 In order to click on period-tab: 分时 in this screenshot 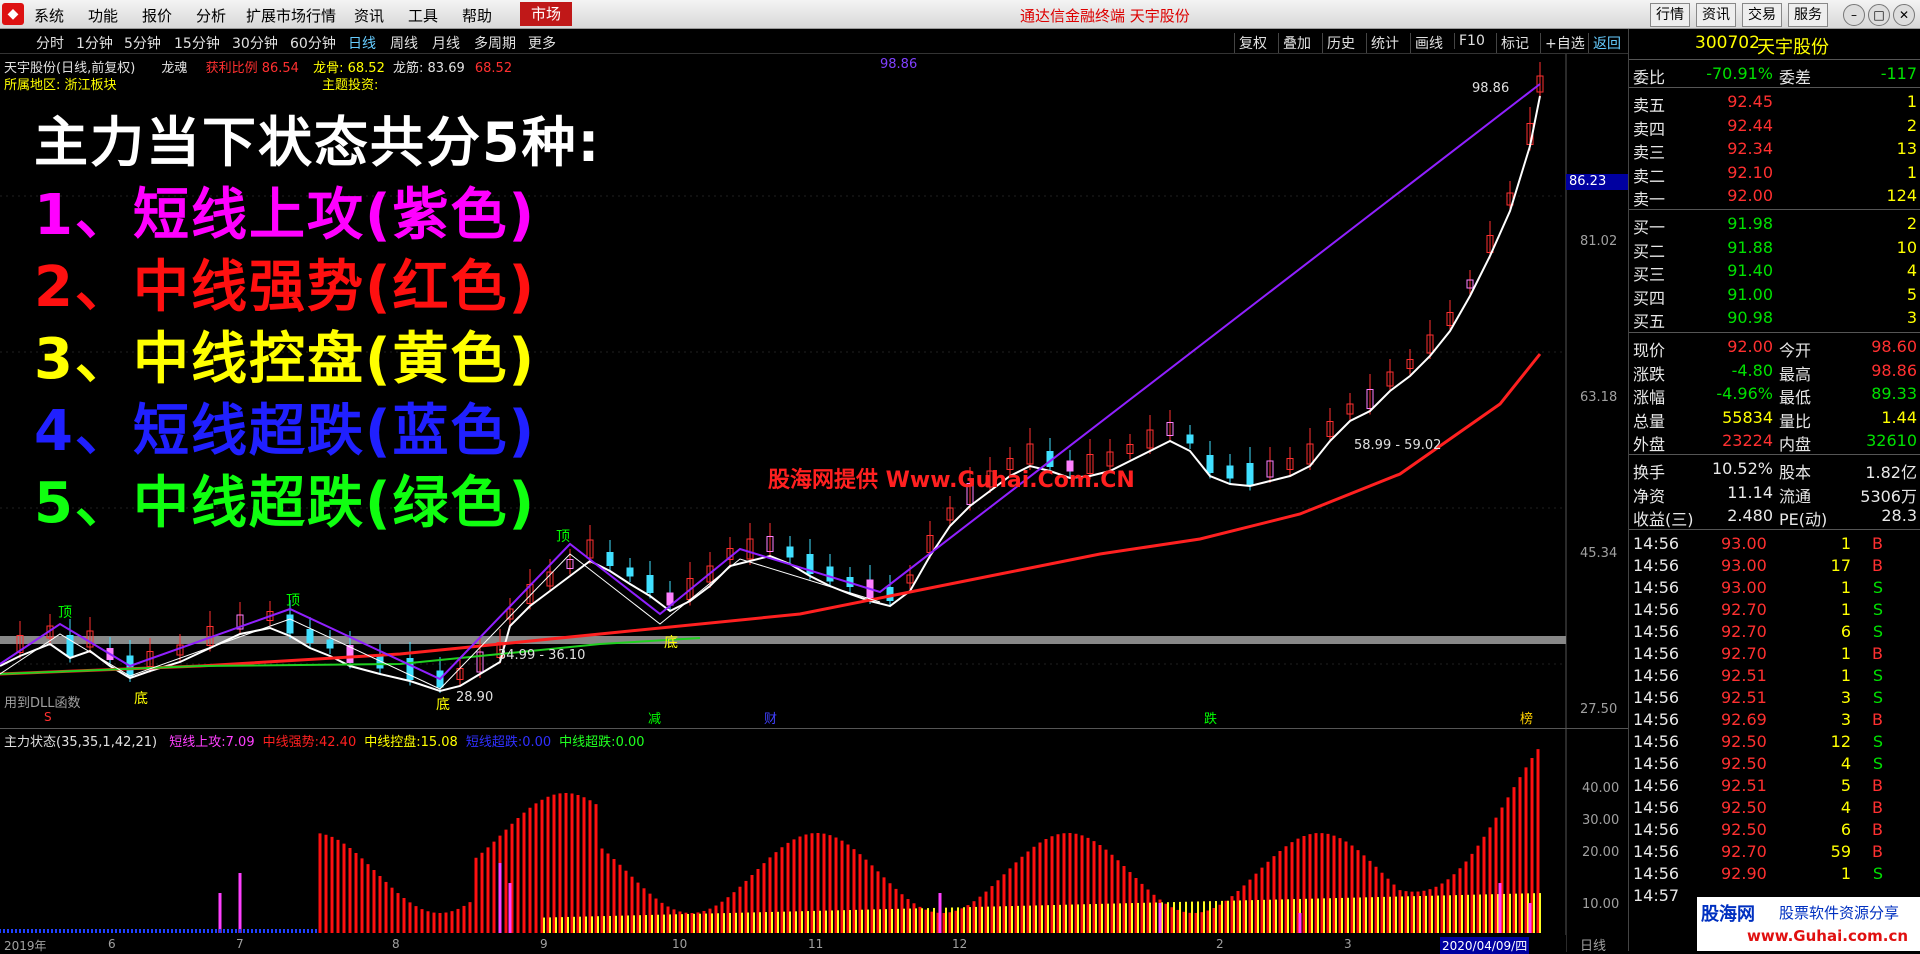, I will do `click(50, 43)`.